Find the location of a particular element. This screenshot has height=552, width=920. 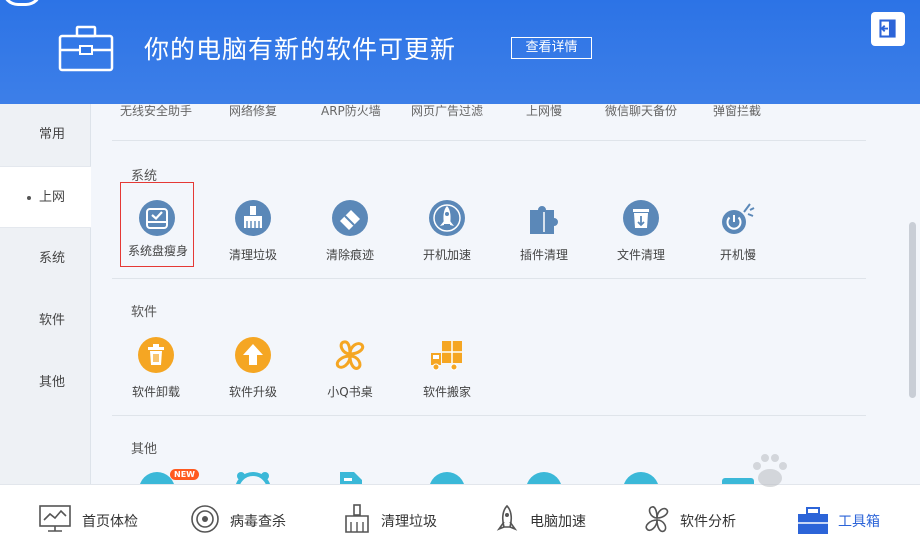

exit-button is located at coordinates (888, 29).